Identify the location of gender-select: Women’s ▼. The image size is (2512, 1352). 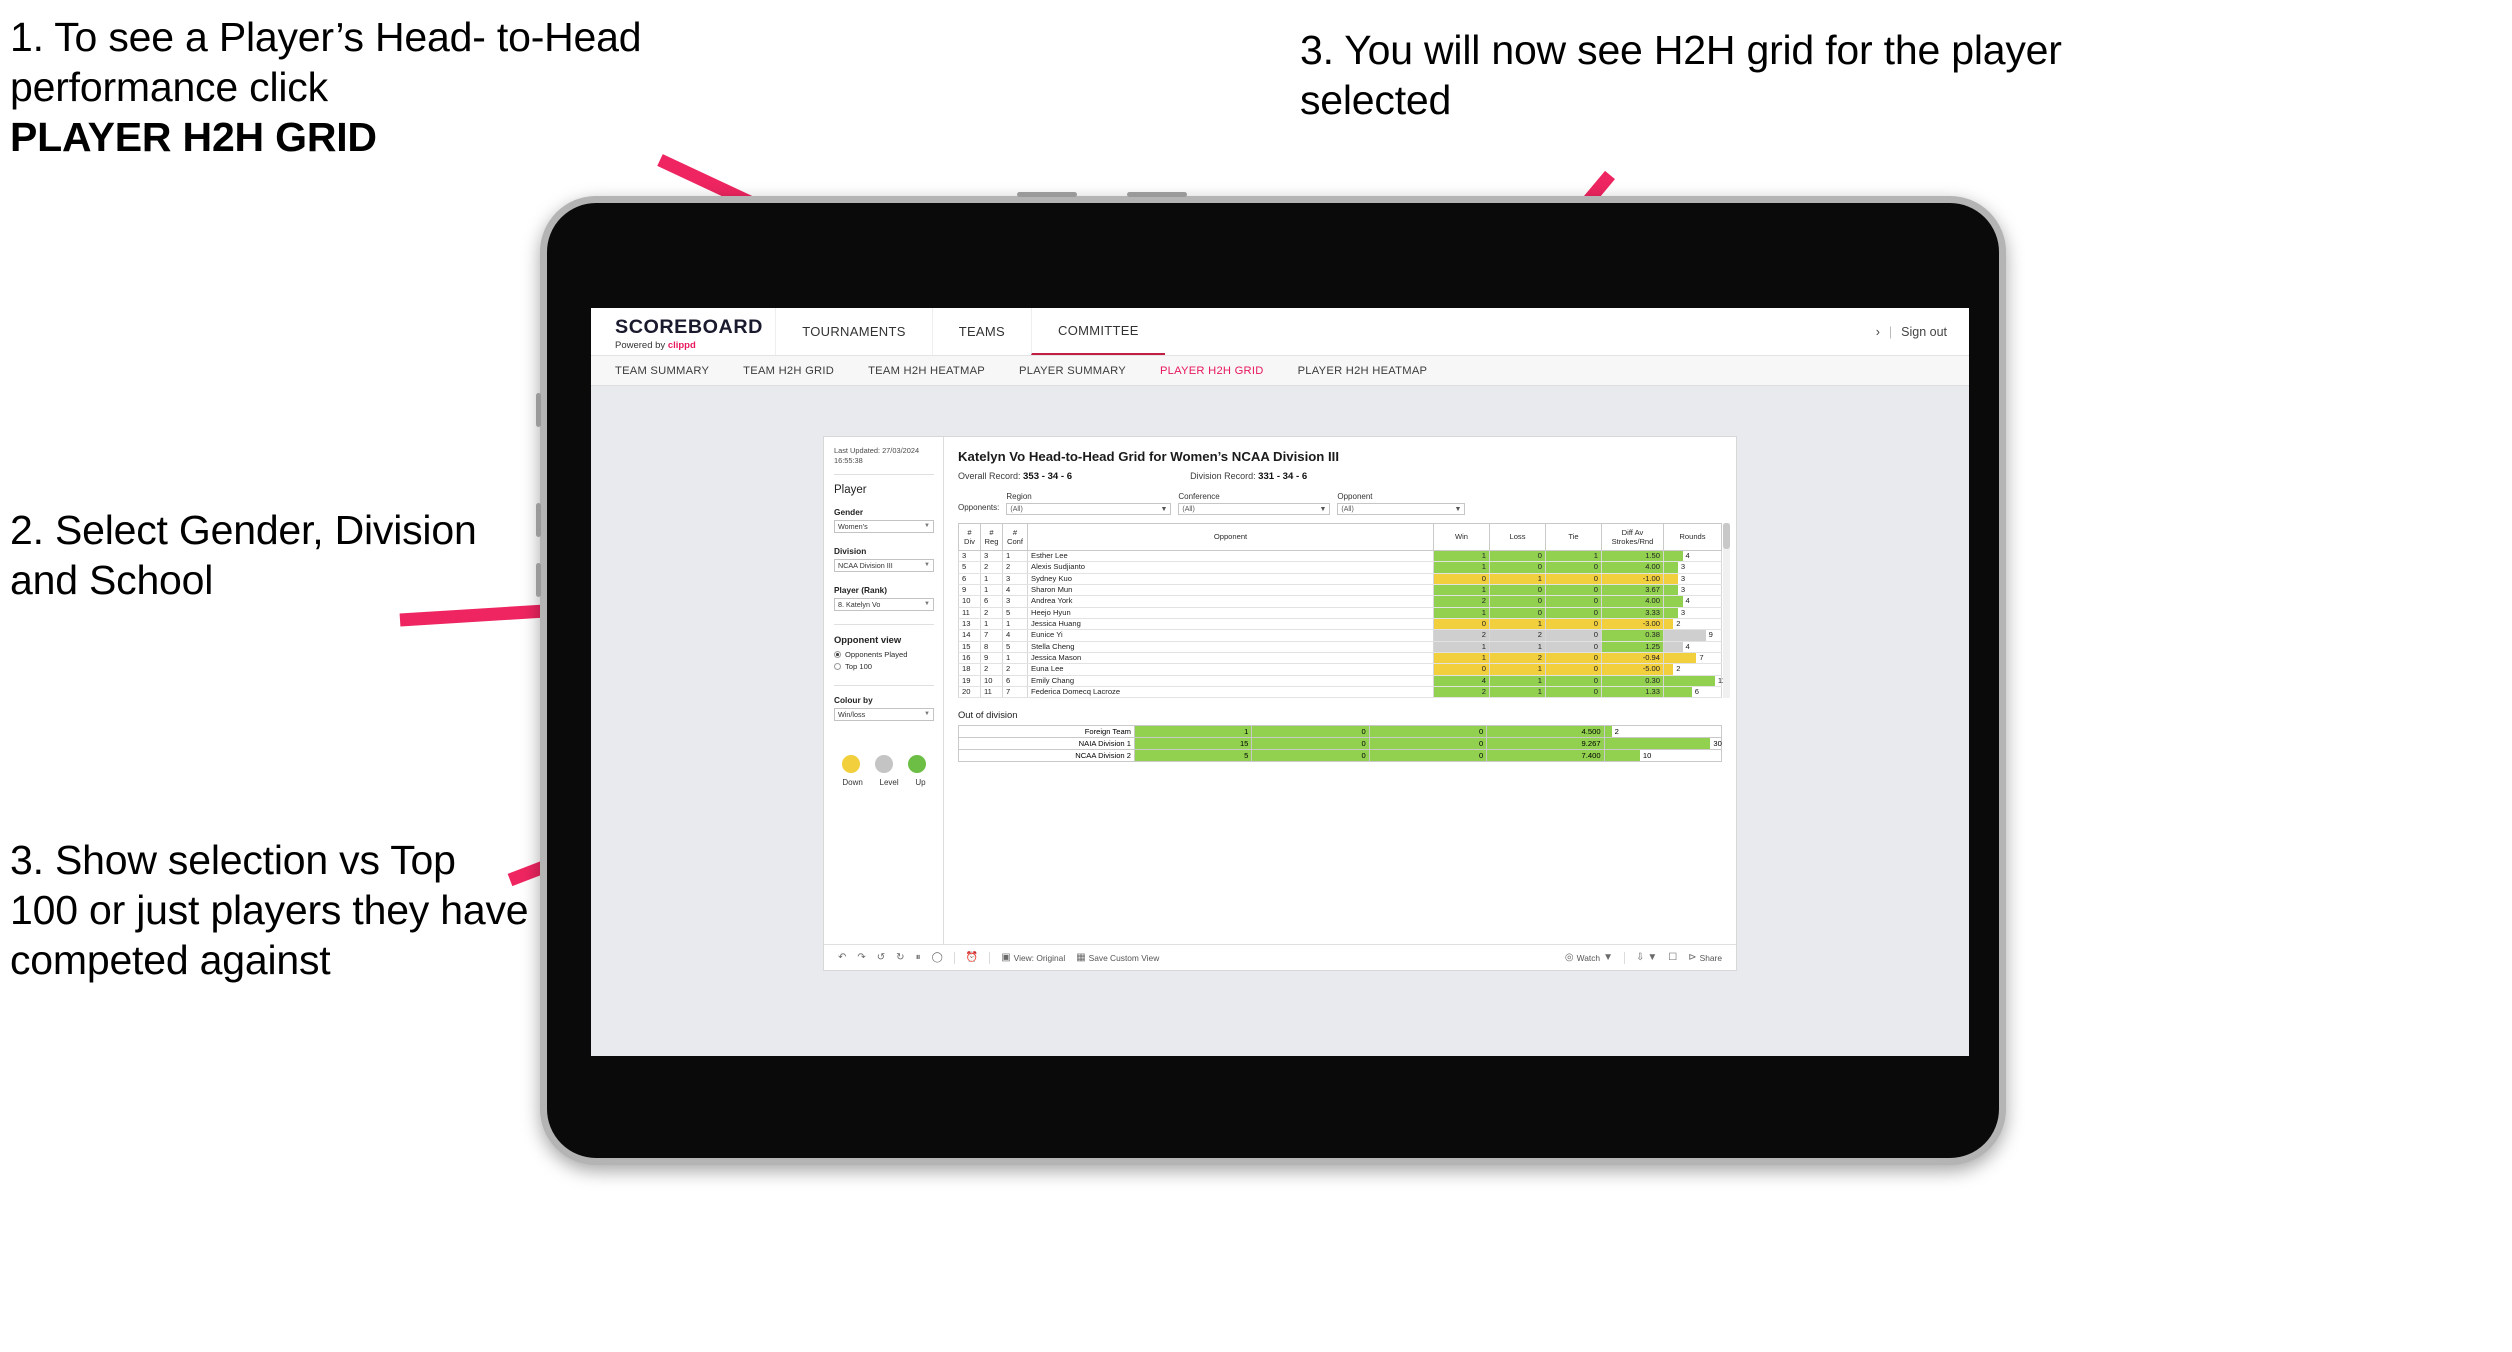
(884, 526).